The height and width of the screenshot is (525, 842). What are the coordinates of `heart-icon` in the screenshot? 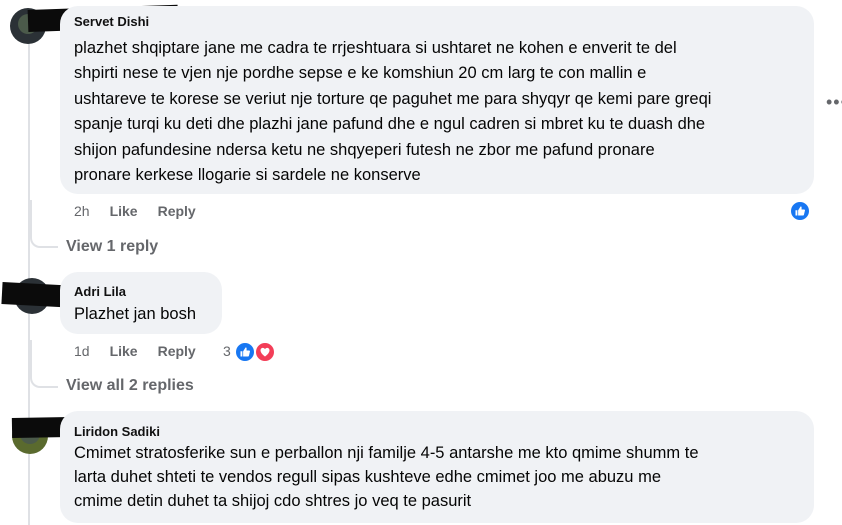 It's located at (265, 352).